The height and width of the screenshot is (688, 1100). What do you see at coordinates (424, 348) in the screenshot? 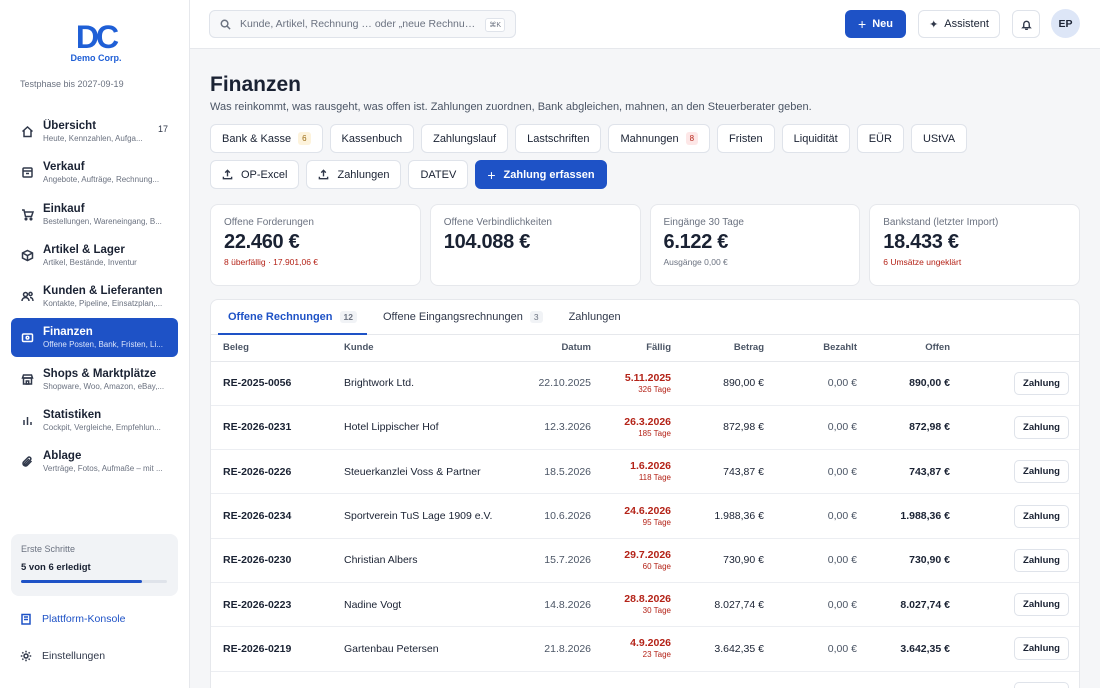
I see `column-header: Kunde` at bounding box center [424, 348].